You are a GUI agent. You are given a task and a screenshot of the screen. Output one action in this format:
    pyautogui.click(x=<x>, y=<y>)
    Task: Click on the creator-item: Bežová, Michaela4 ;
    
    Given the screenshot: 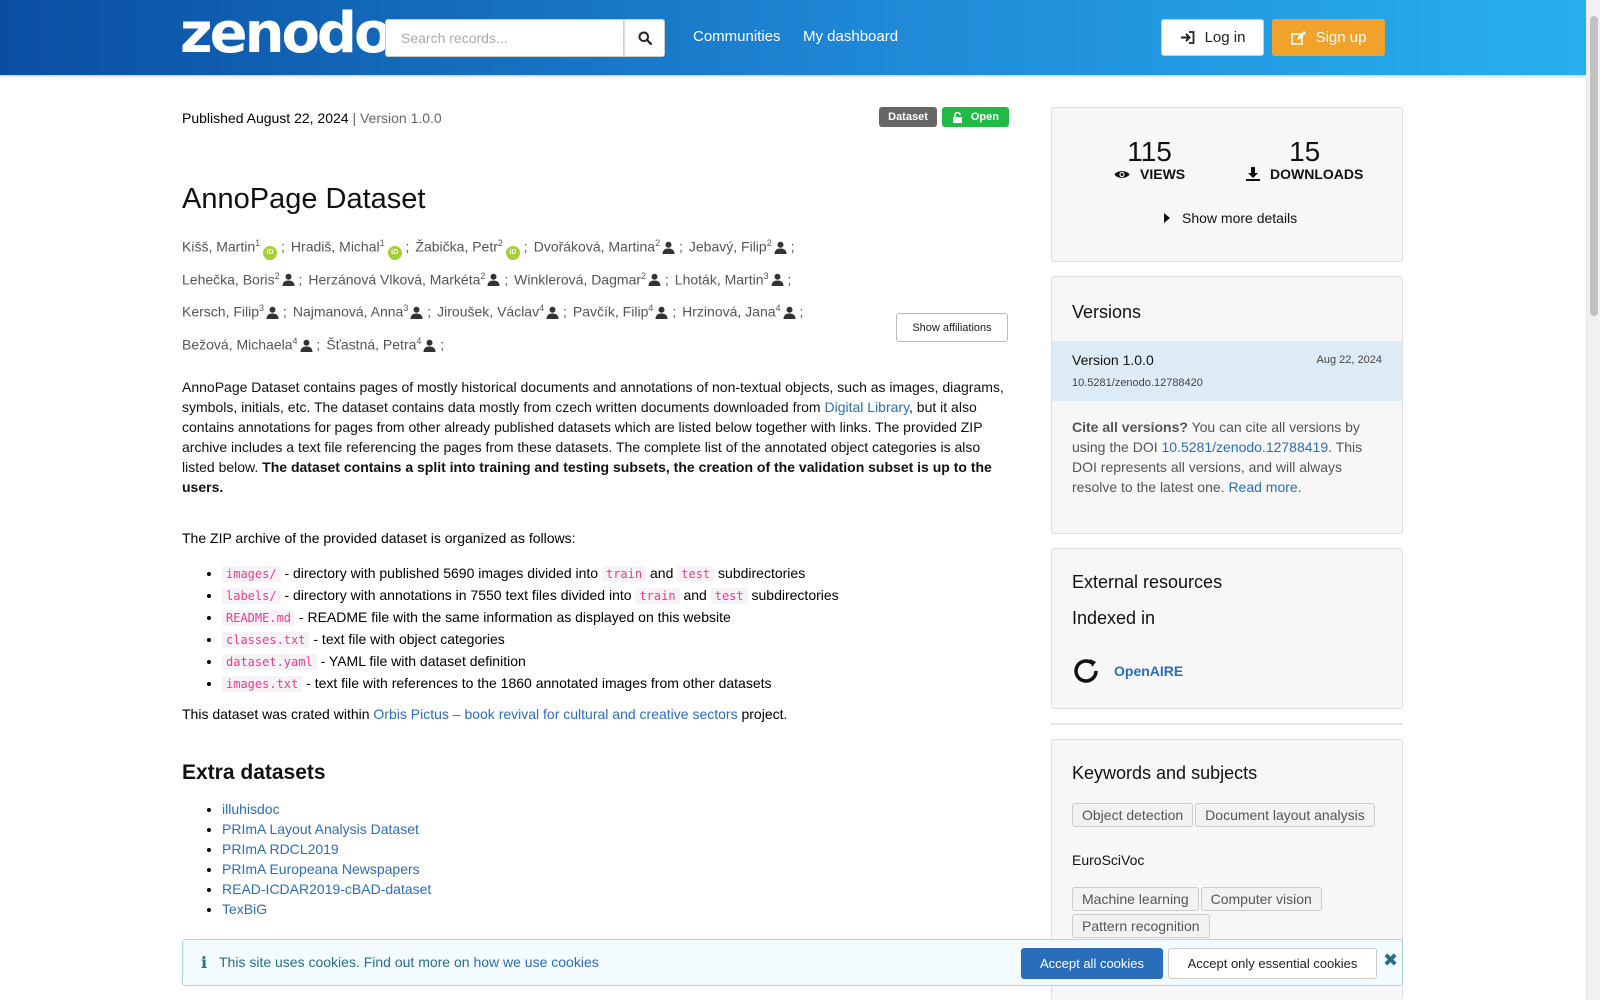 What is the action you would take?
    pyautogui.click(x=251, y=344)
    